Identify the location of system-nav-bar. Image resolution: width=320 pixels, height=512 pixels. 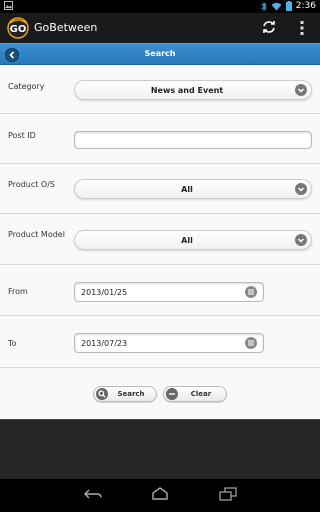
(160, 495).